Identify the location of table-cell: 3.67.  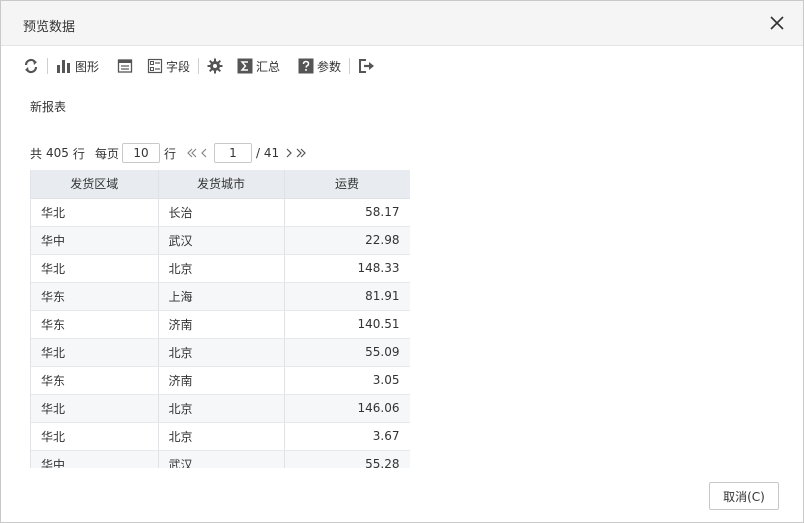
(347, 436).